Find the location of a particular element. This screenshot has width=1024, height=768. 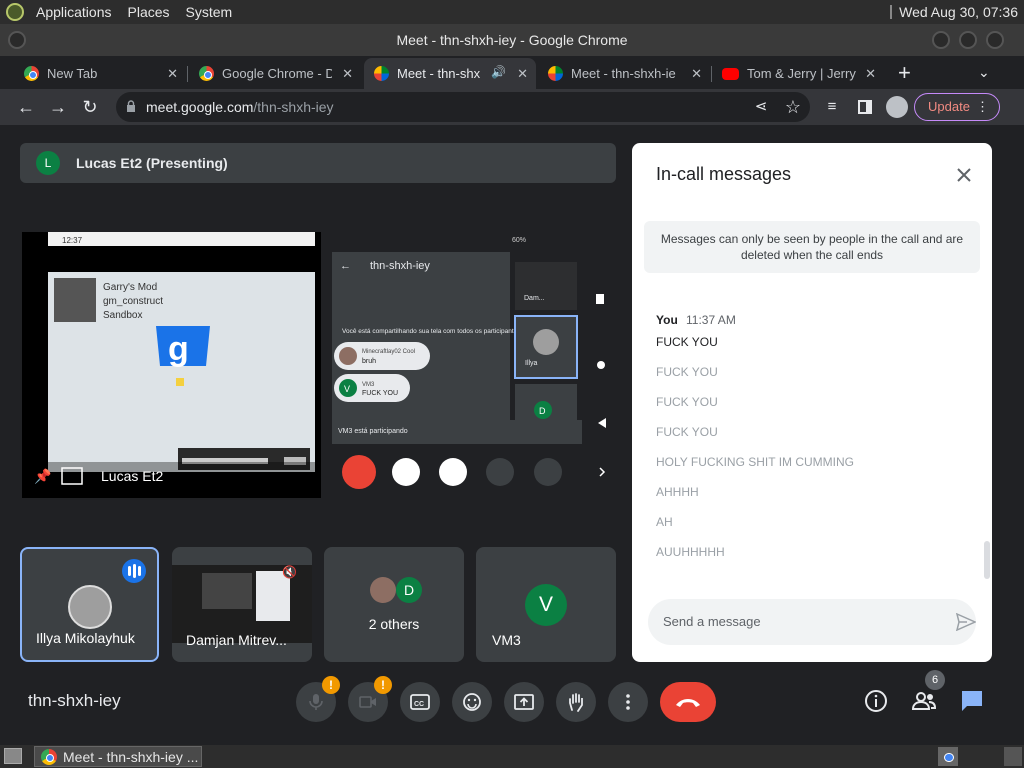

chat-message: HOLY FUCKING SHIT IM CUMMING is located at coordinates (755, 462).